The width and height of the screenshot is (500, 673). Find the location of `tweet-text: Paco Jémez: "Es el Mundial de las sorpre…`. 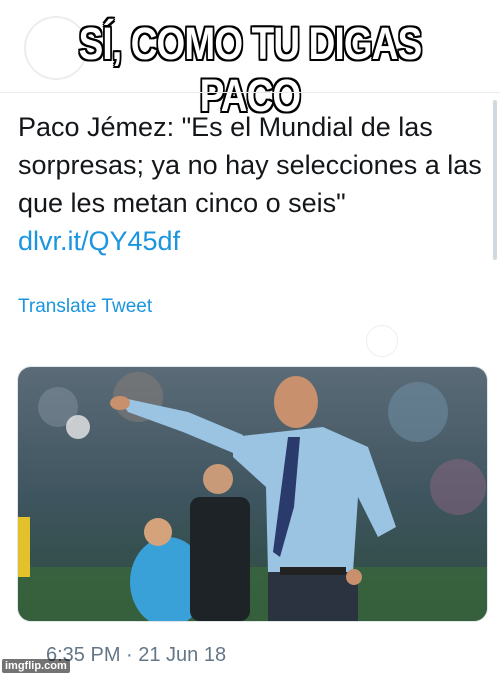

tweet-text: Paco Jémez: "Es el Mundial de las sorpre… is located at coordinates (250, 165).